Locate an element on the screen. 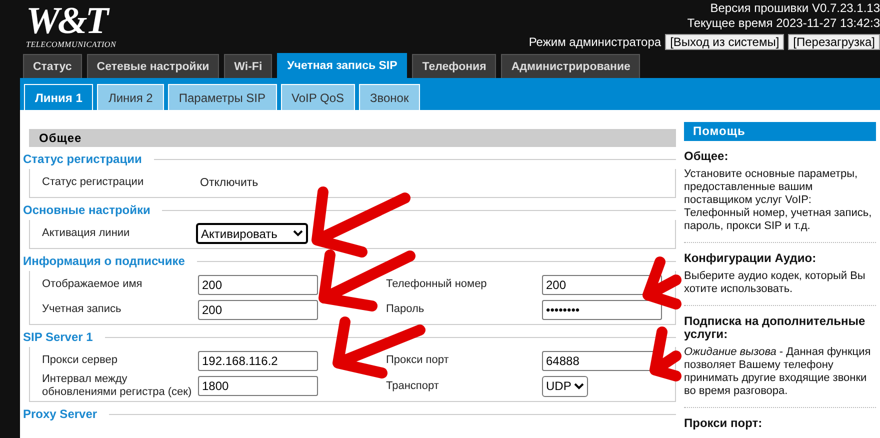  input-field: 1800 is located at coordinates (258, 386).